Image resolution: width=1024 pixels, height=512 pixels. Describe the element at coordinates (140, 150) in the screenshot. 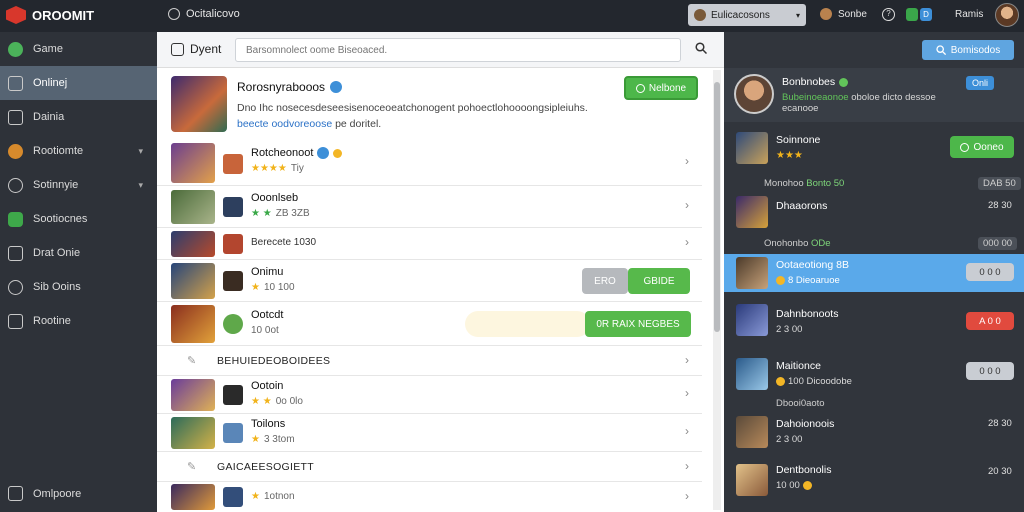

I see `chevron-down-icon: ▾` at that location.